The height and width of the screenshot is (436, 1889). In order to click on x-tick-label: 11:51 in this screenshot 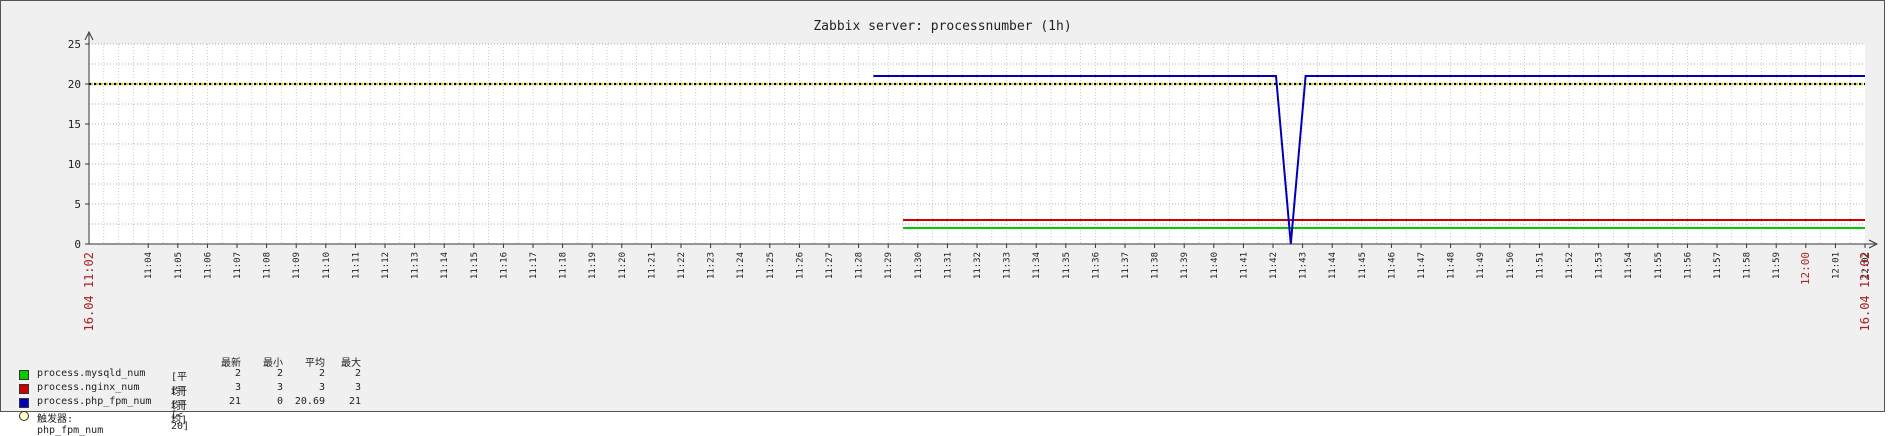, I will do `click(1540, 265)`.